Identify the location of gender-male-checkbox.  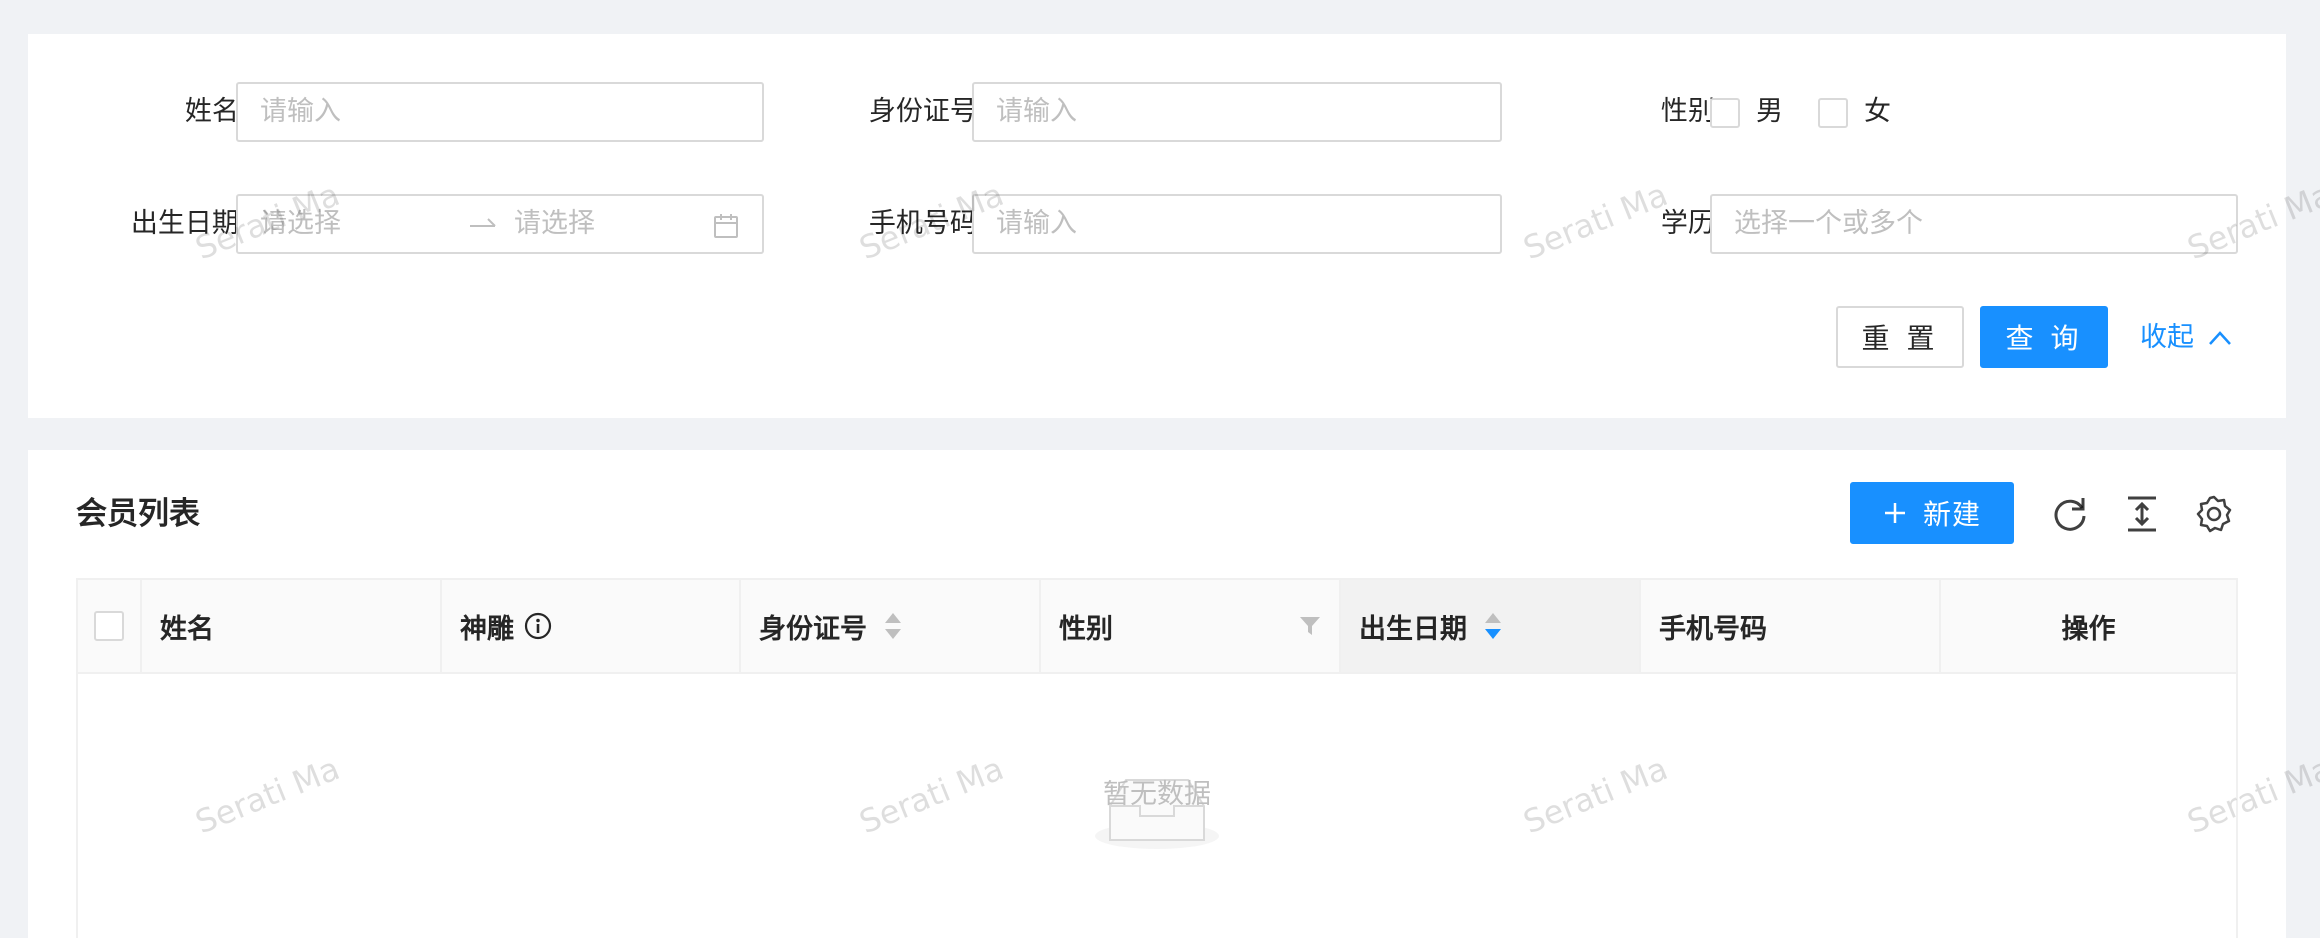
(1725, 113).